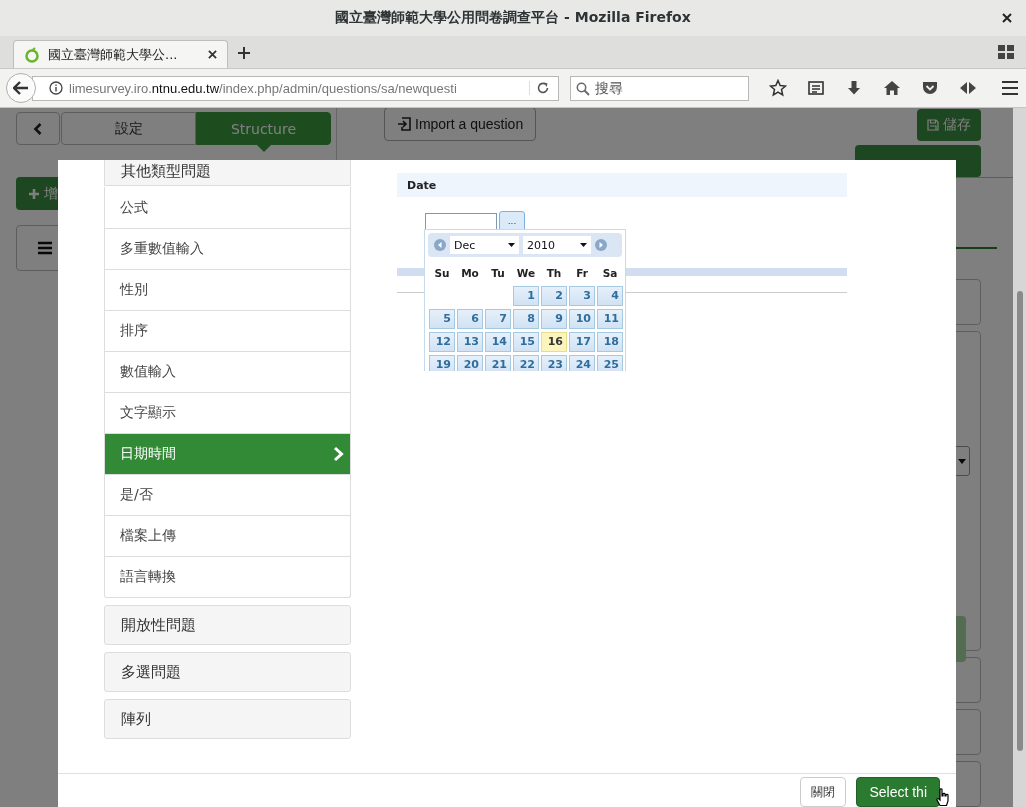 This screenshot has height=807, width=1026. What do you see at coordinates (513, 18) in the screenshot?
I see `window-title: 國立臺灣師範大學公用問卷調查平台 - Mozilla Firefox` at bounding box center [513, 18].